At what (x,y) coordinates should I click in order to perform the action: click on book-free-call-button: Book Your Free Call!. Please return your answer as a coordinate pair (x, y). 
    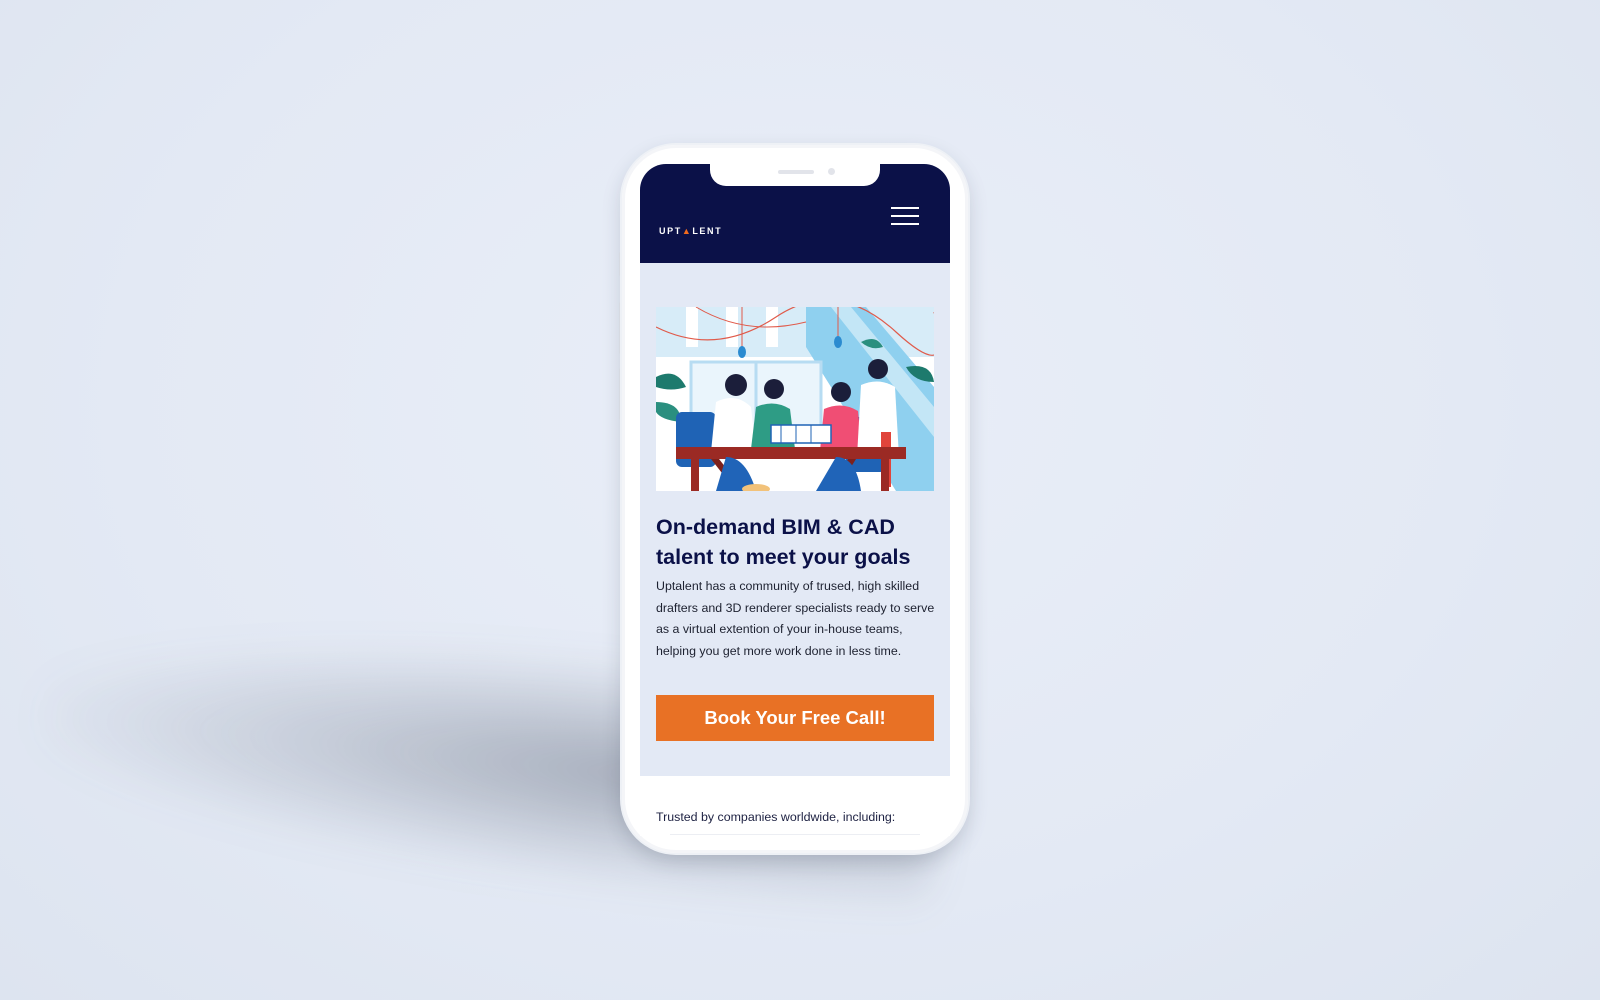
    Looking at the image, I should click on (795, 718).